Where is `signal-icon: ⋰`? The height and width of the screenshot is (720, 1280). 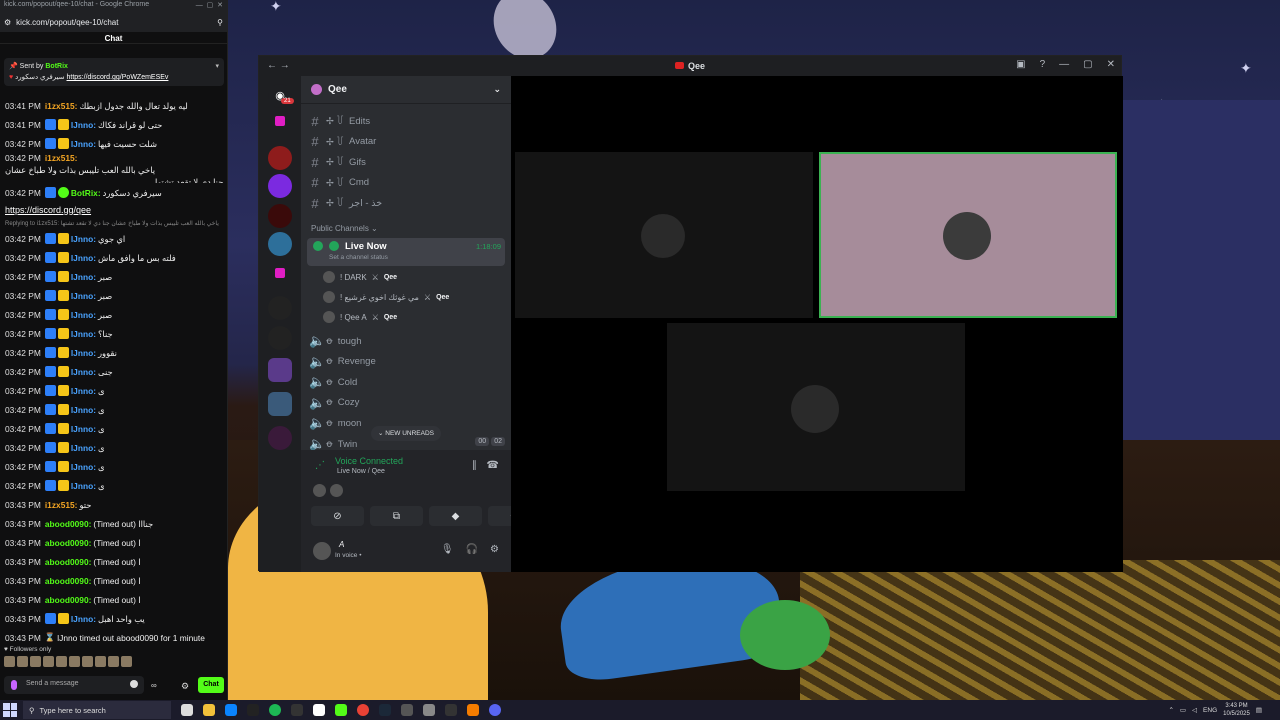 signal-icon: ⋰ is located at coordinates (320, 465).